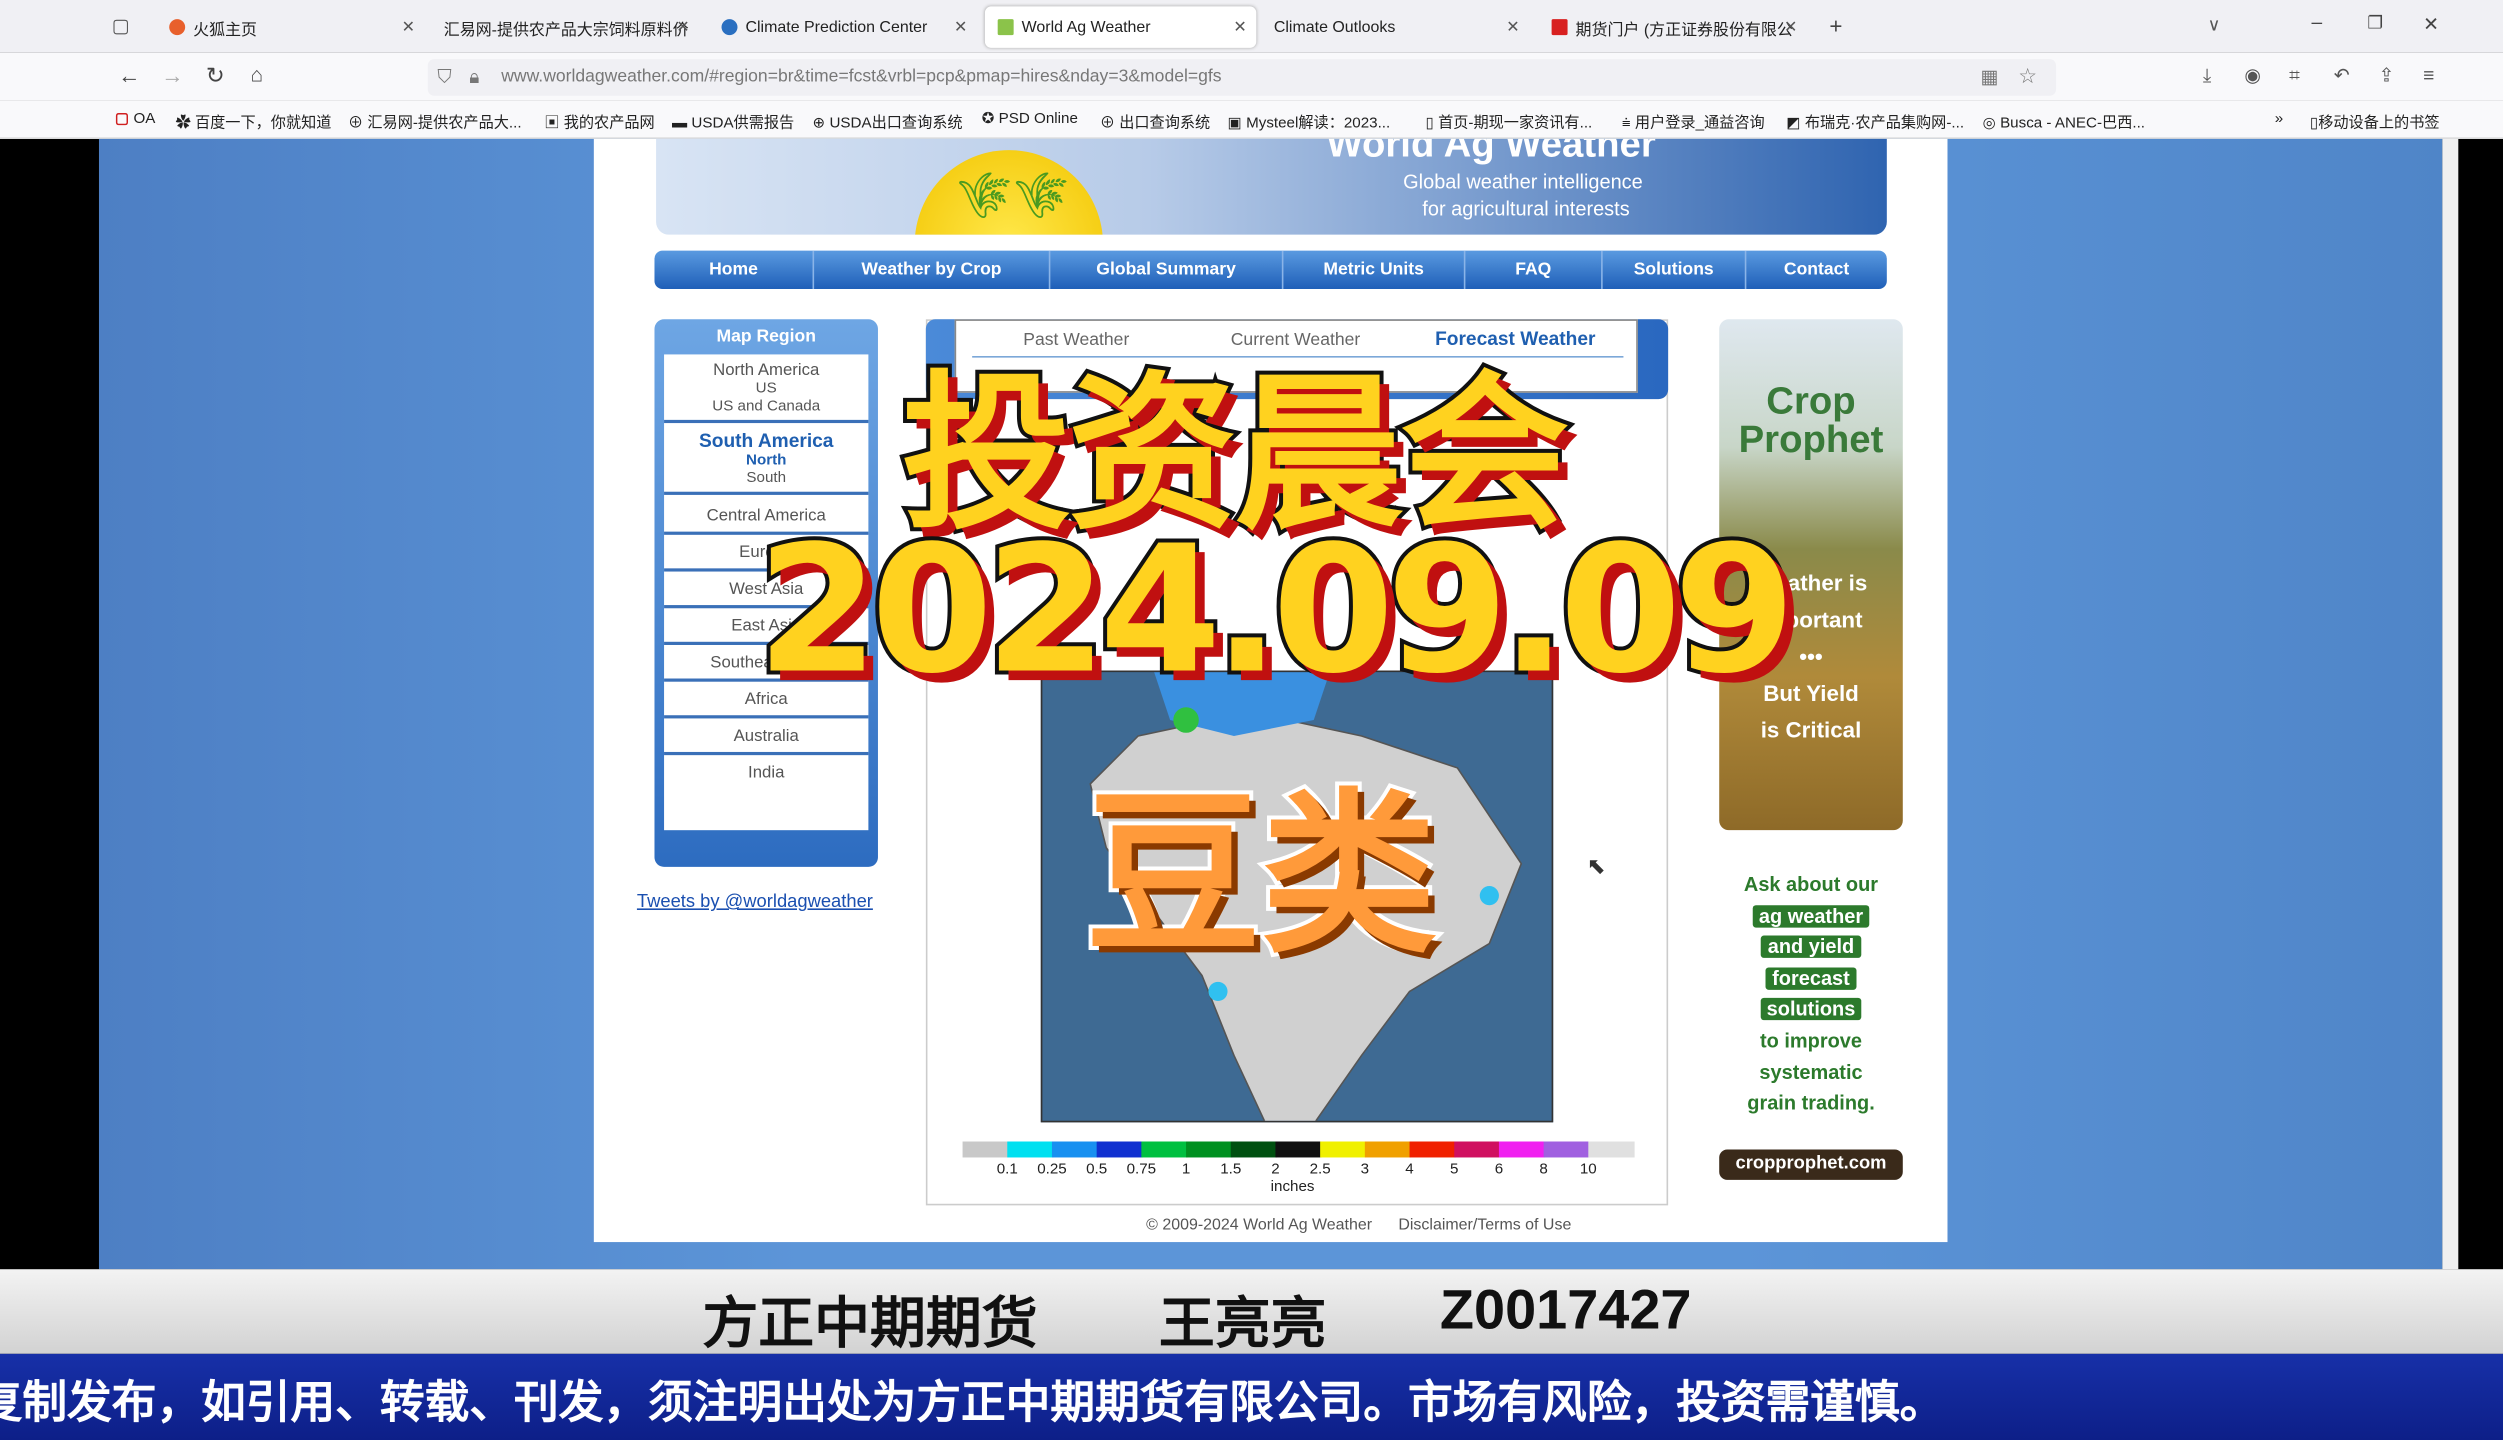 This screenshot has width=2503, height=1440. I want to click on star-icon: ☆, so click(2027, 77).